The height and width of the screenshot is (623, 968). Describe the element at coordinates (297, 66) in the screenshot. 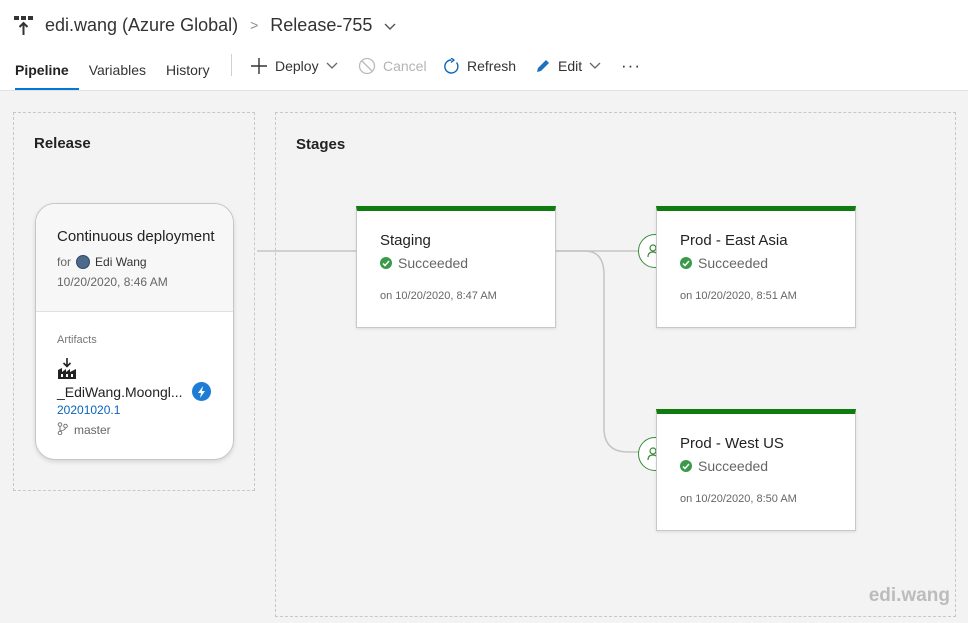

I see `deploy-label: Deploy` at that location.